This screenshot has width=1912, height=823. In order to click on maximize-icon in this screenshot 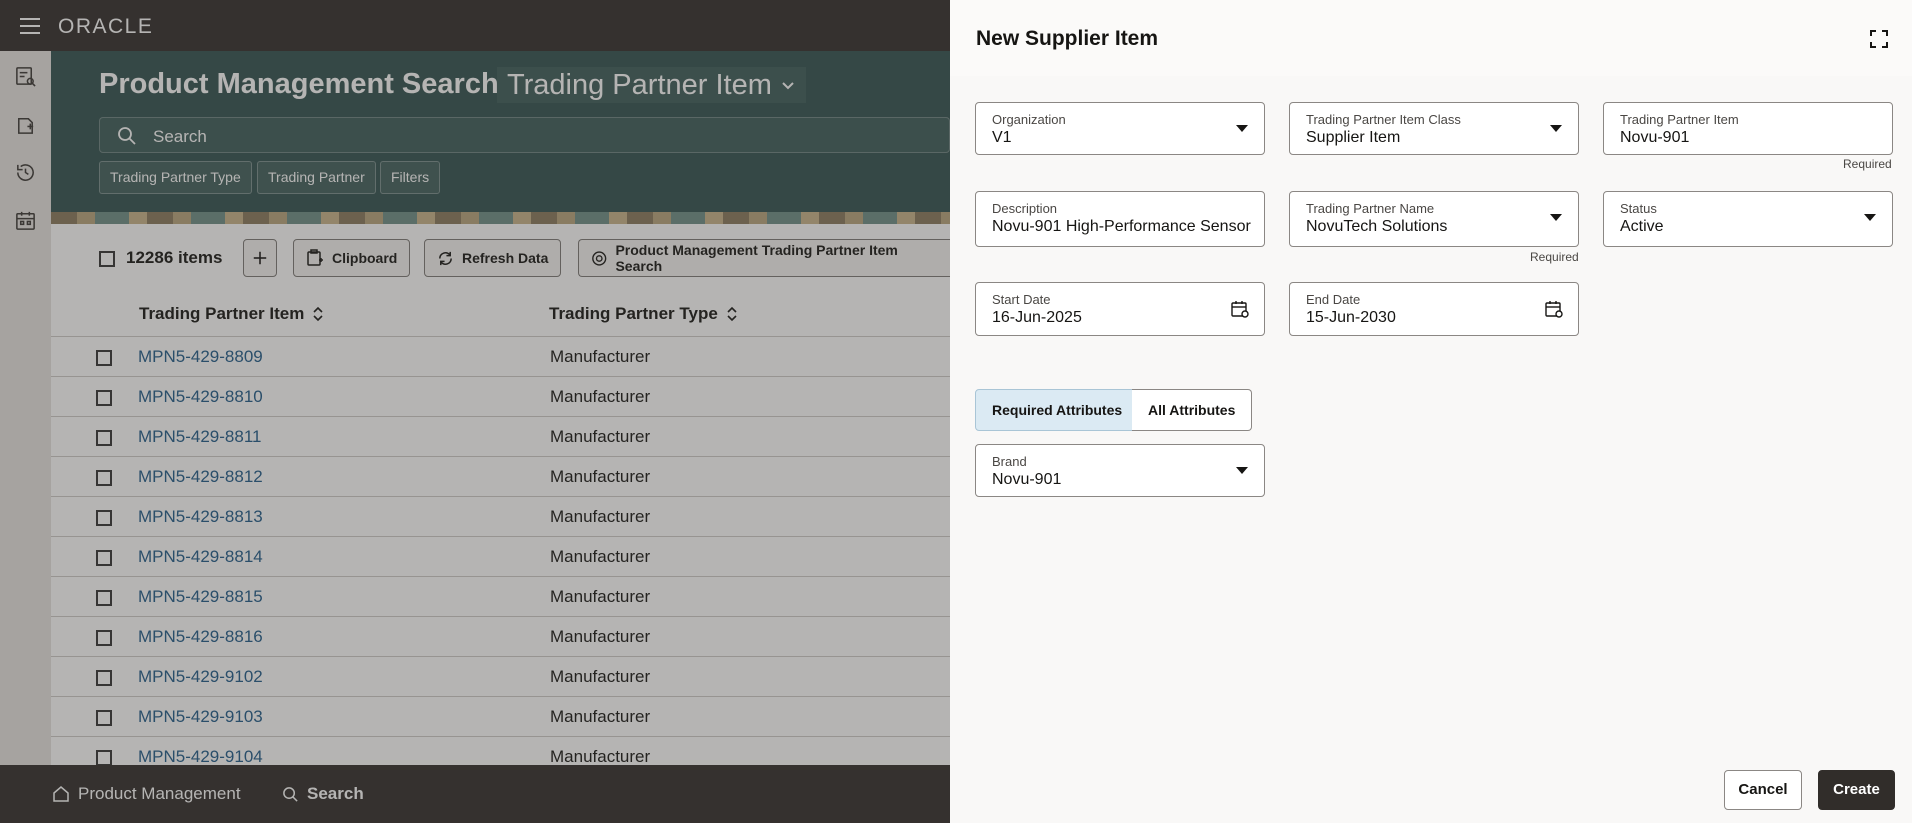, I will do `click(1879, 39)`.